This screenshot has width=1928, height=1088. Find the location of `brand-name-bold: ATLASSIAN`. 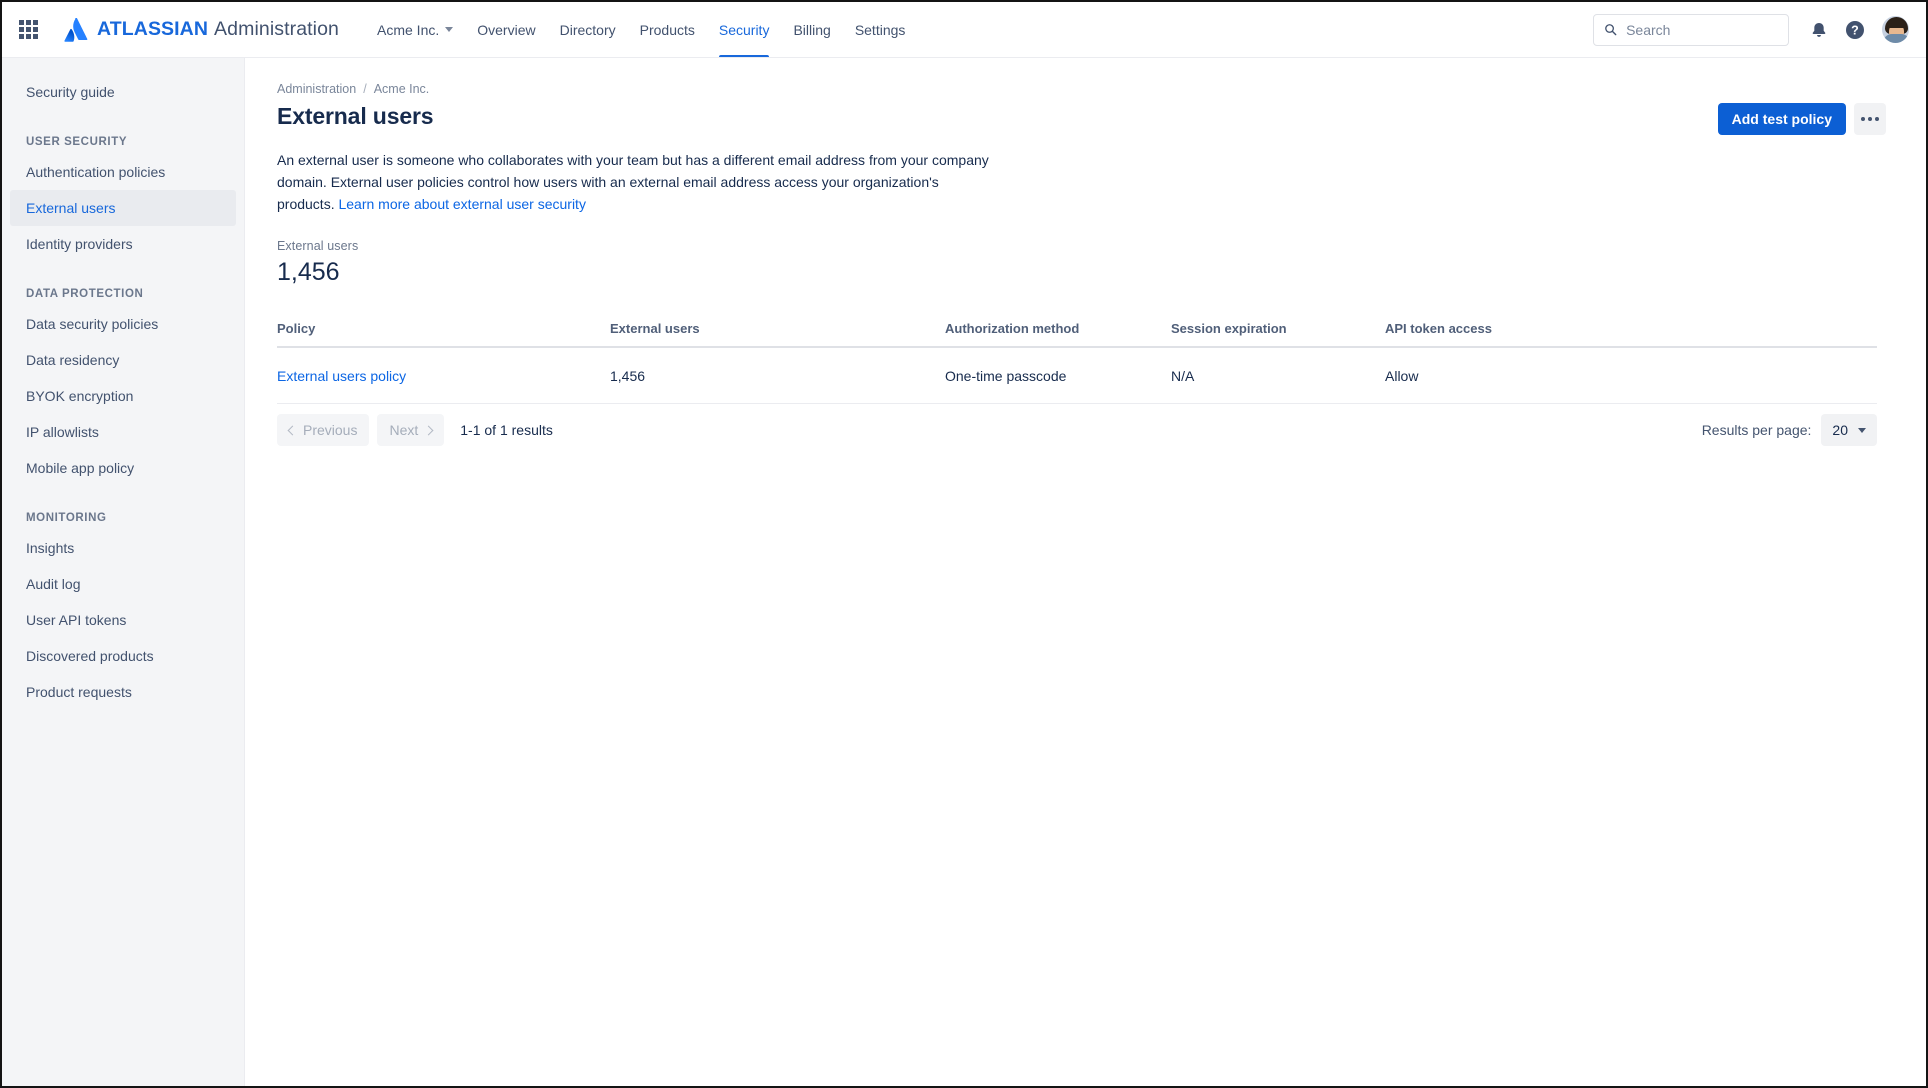

brand-name-bold: ATLASSIAN is located at coordinates (153, 29).